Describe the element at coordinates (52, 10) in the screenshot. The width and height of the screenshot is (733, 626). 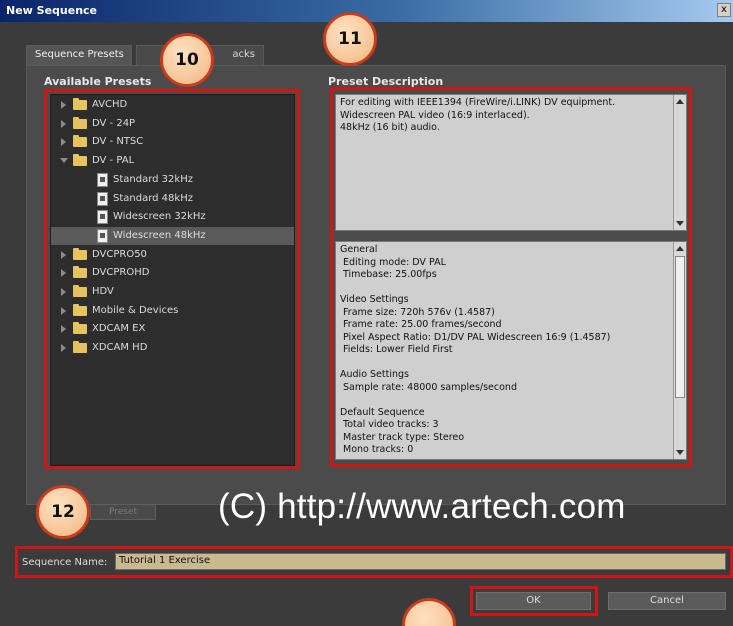
I see `window-title: New Sequence` at that location.